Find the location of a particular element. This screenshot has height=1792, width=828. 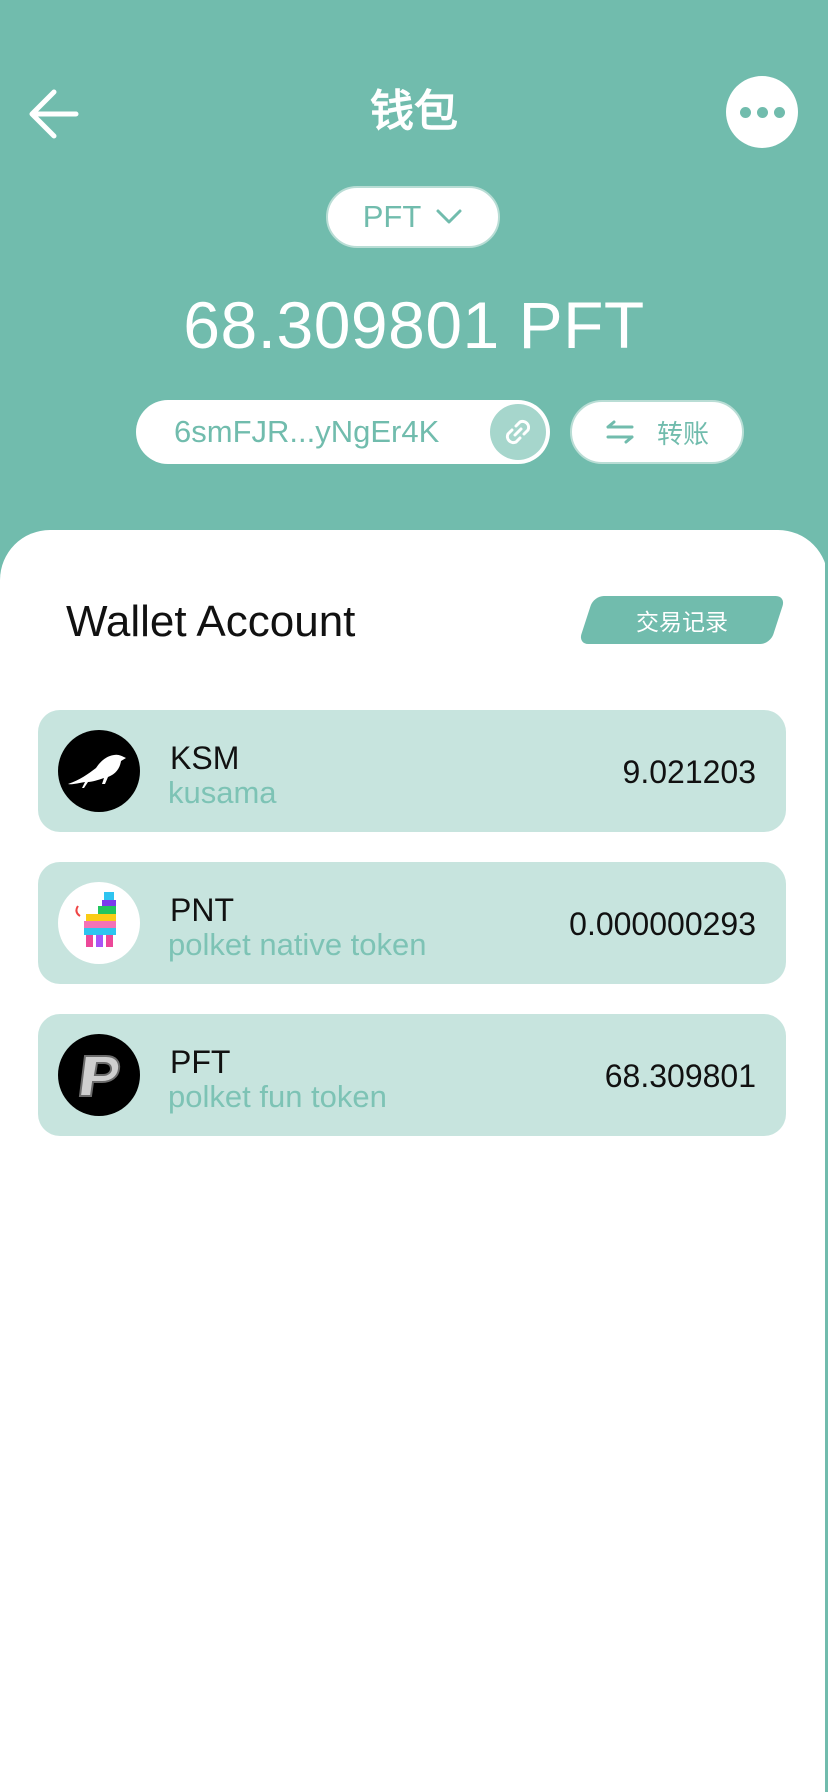

chevron-down-icon is located at coordinates (449, 216).